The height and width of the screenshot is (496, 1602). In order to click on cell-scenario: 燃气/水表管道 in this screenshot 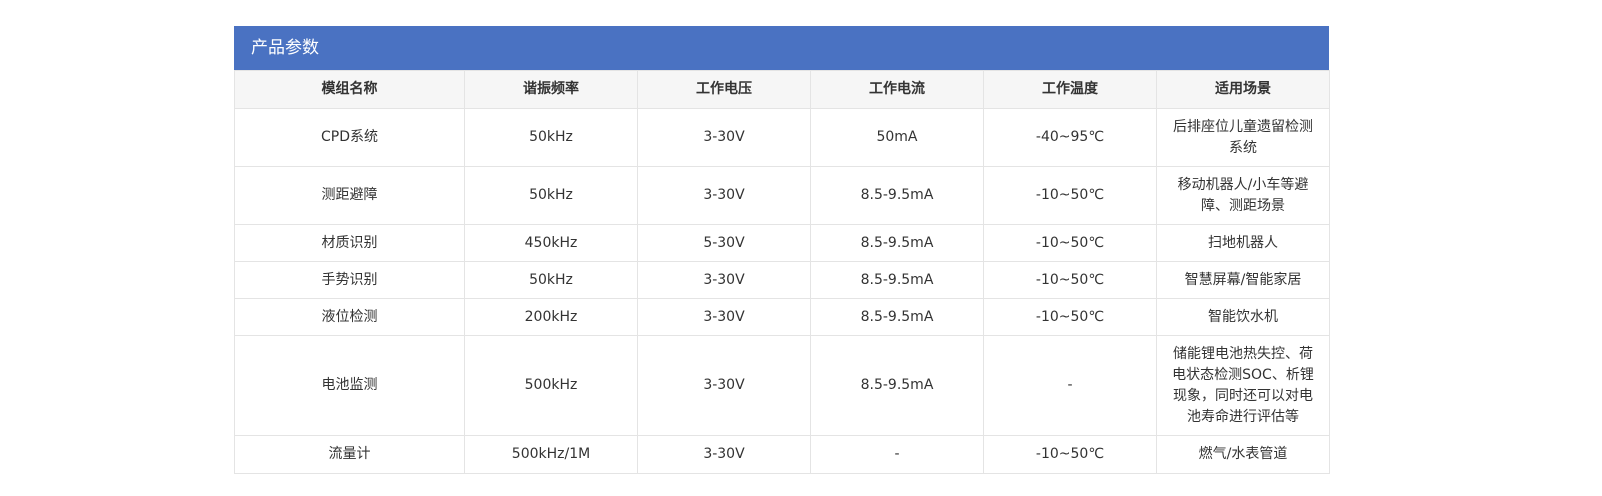, I will do `click(1243, 454)`.